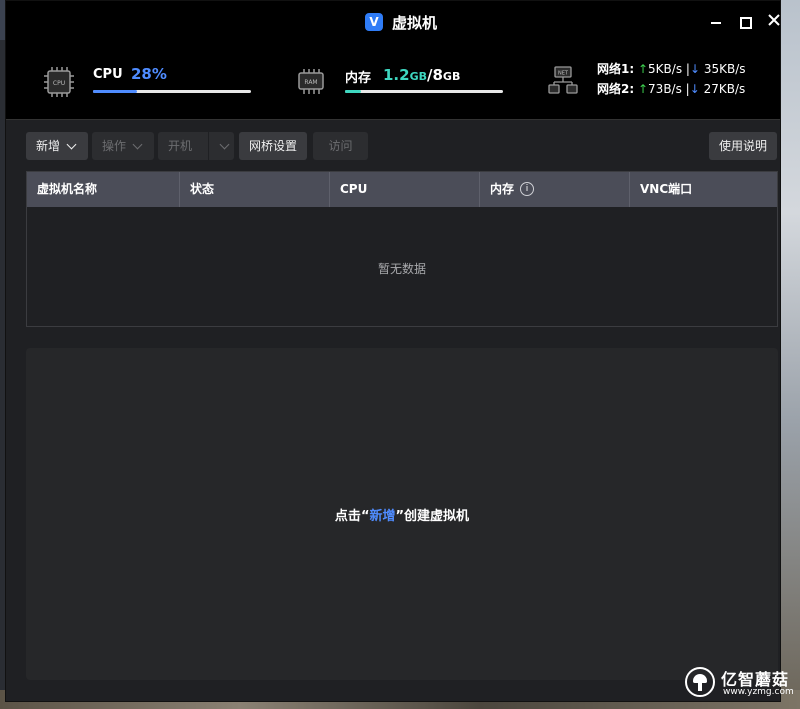 Image resolution: width=800 pixels, height=709 pixels. I want to click on window-title: 虚拟机, so click(415, 23).